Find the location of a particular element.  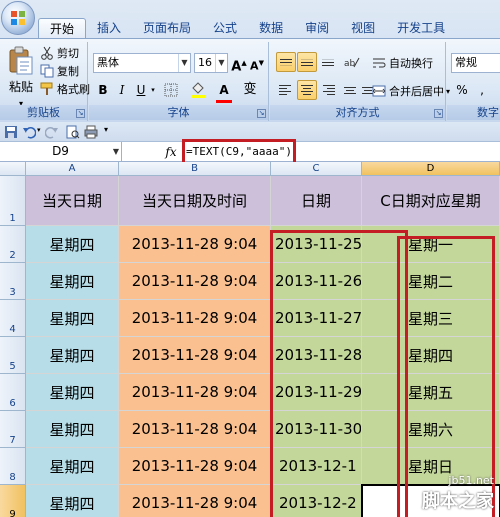

fill-color-button is located at coordinates (198, 90).